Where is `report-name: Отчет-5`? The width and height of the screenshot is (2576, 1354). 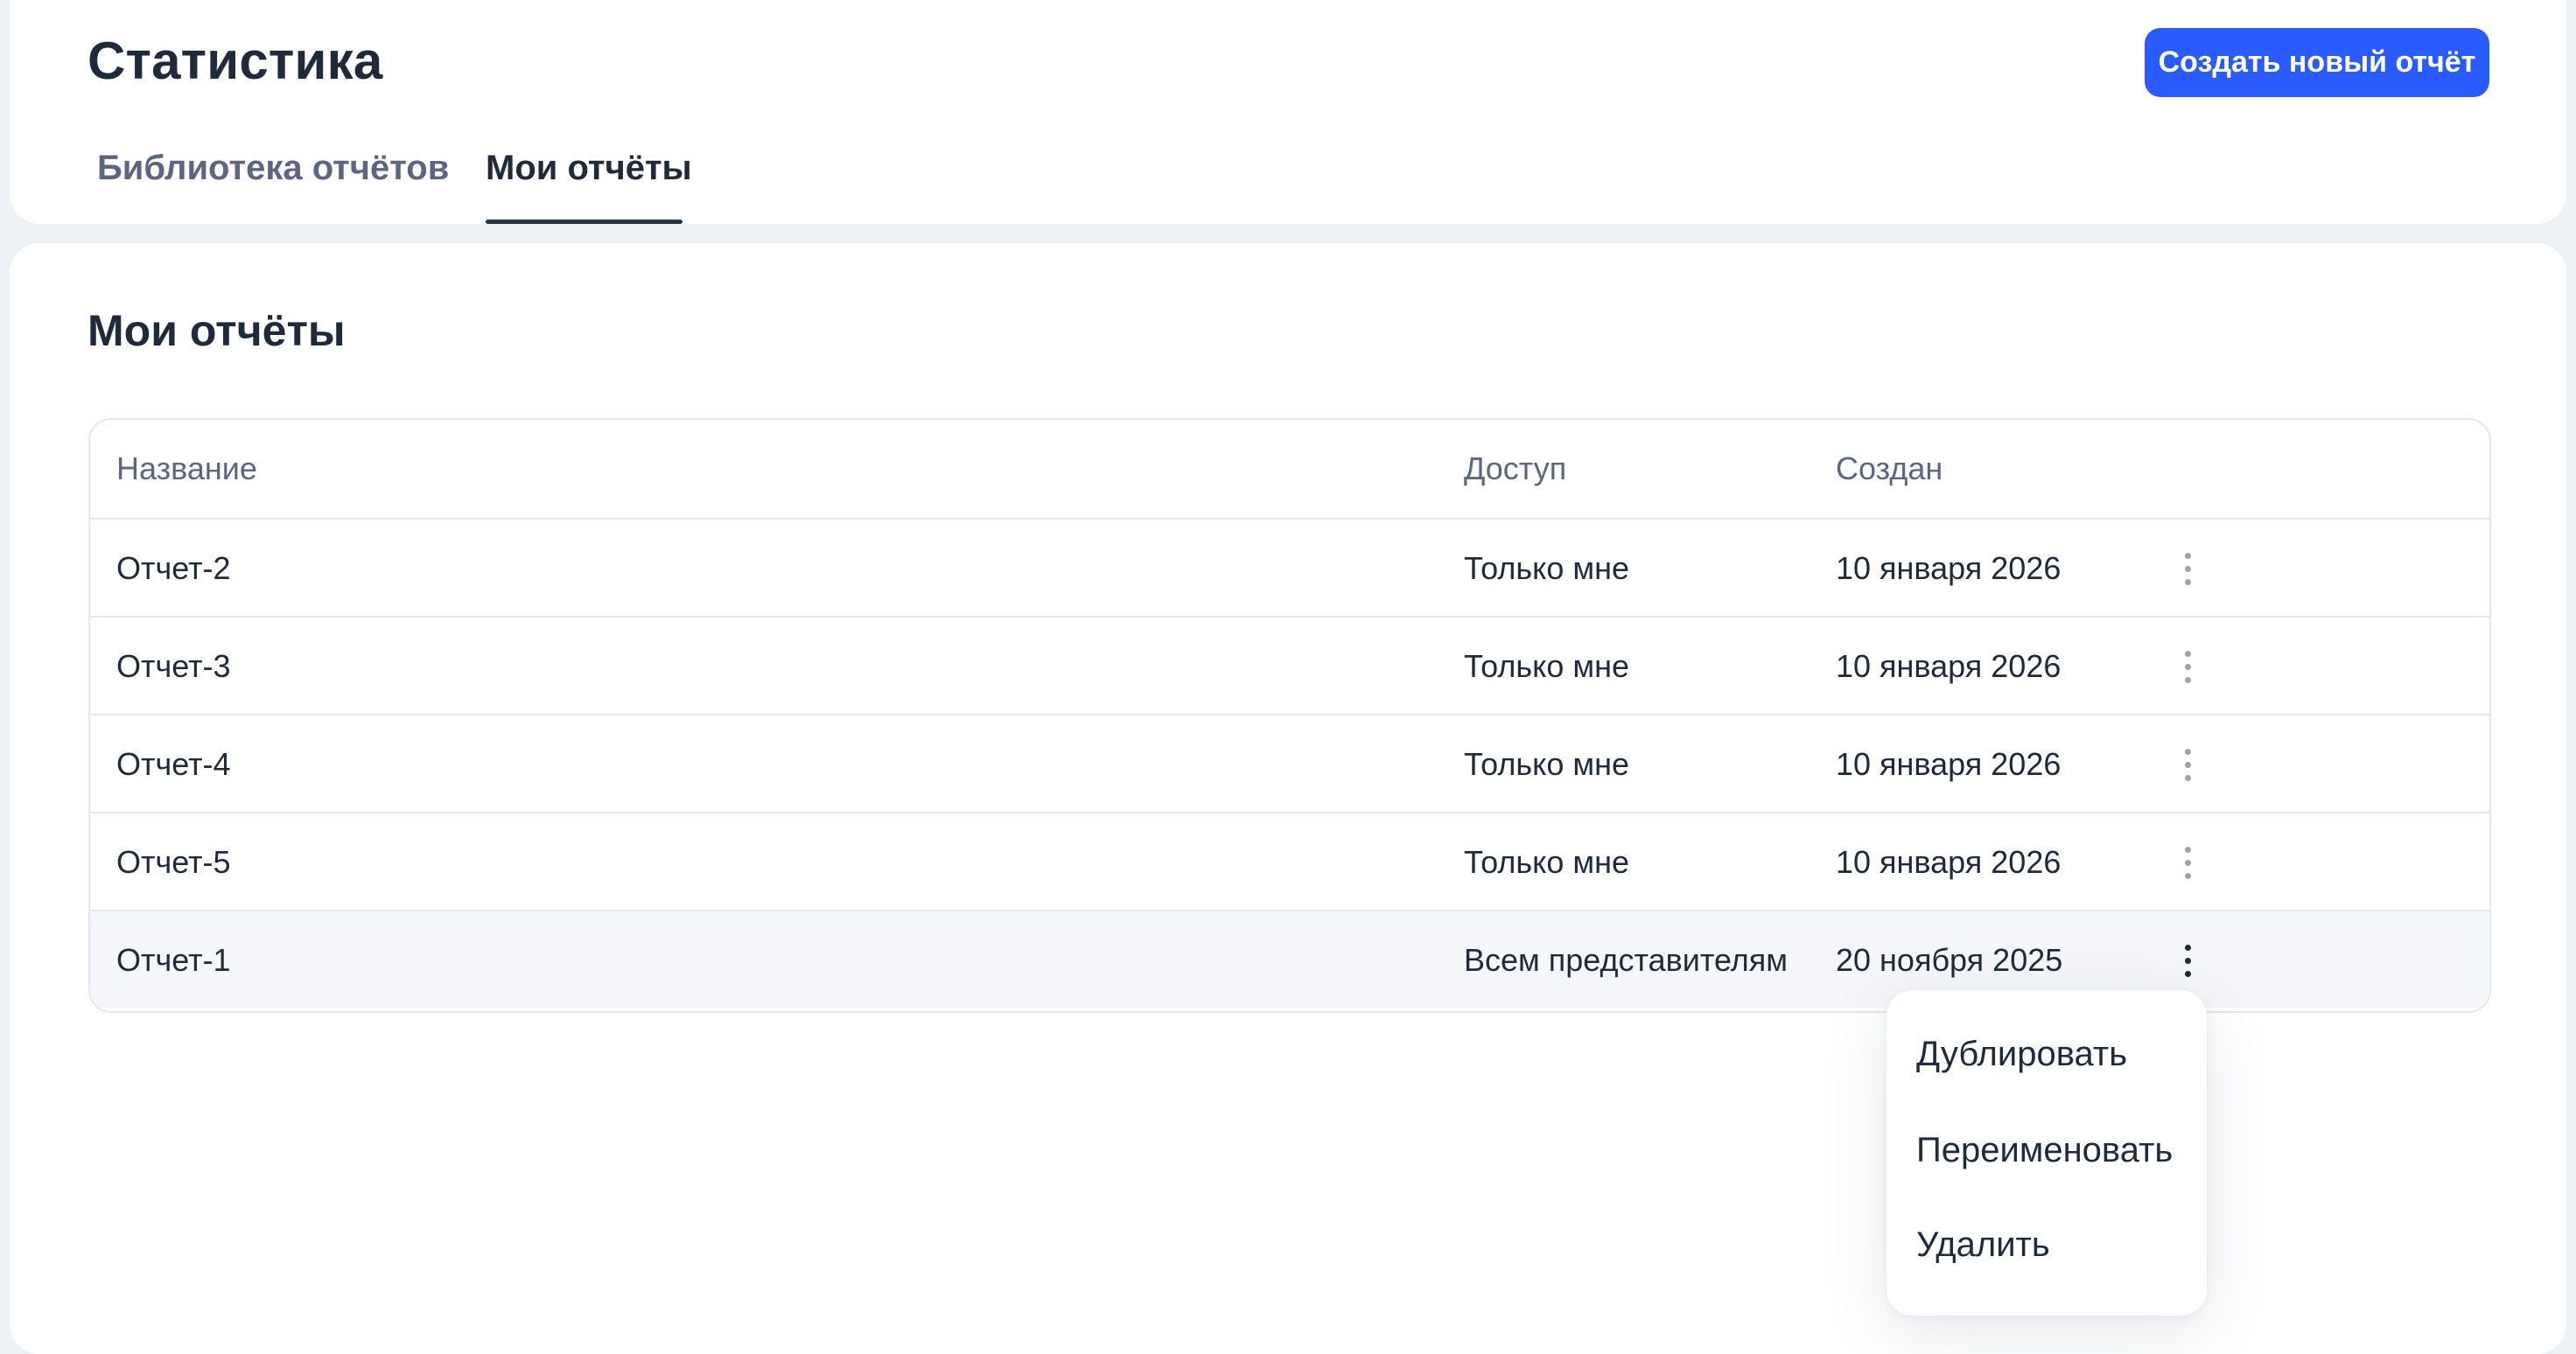 report-name: Отчет-5 is located at coordinates (173, 862).